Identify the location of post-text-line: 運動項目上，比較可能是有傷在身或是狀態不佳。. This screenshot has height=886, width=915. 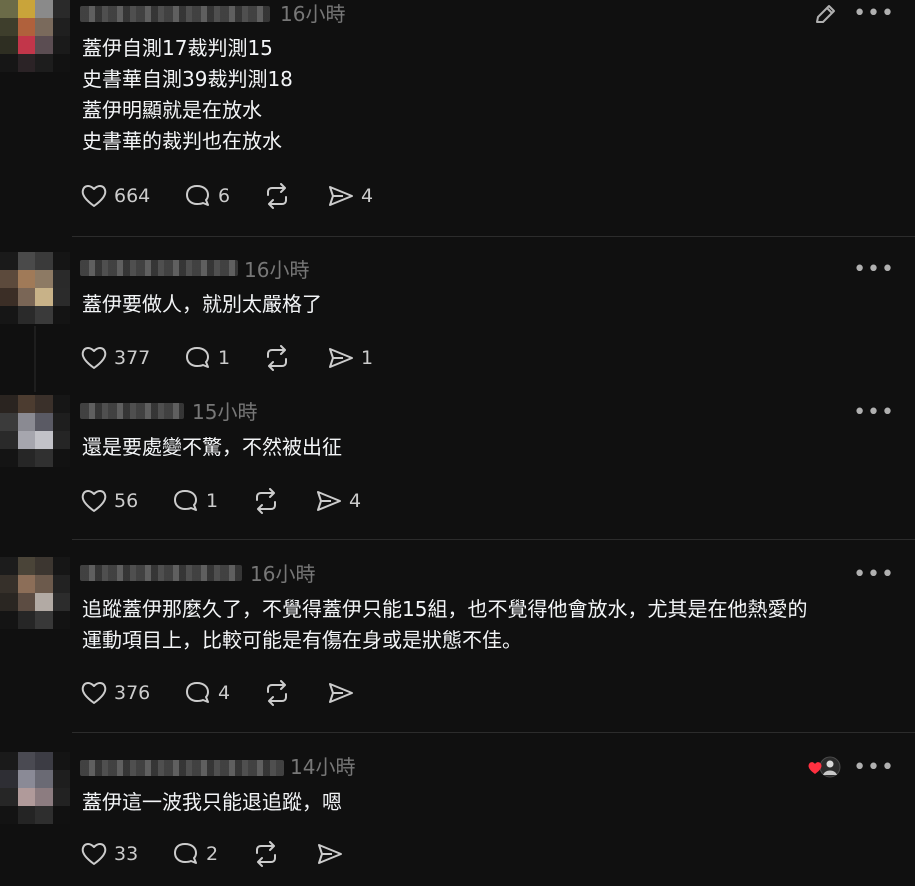
(302, 640).